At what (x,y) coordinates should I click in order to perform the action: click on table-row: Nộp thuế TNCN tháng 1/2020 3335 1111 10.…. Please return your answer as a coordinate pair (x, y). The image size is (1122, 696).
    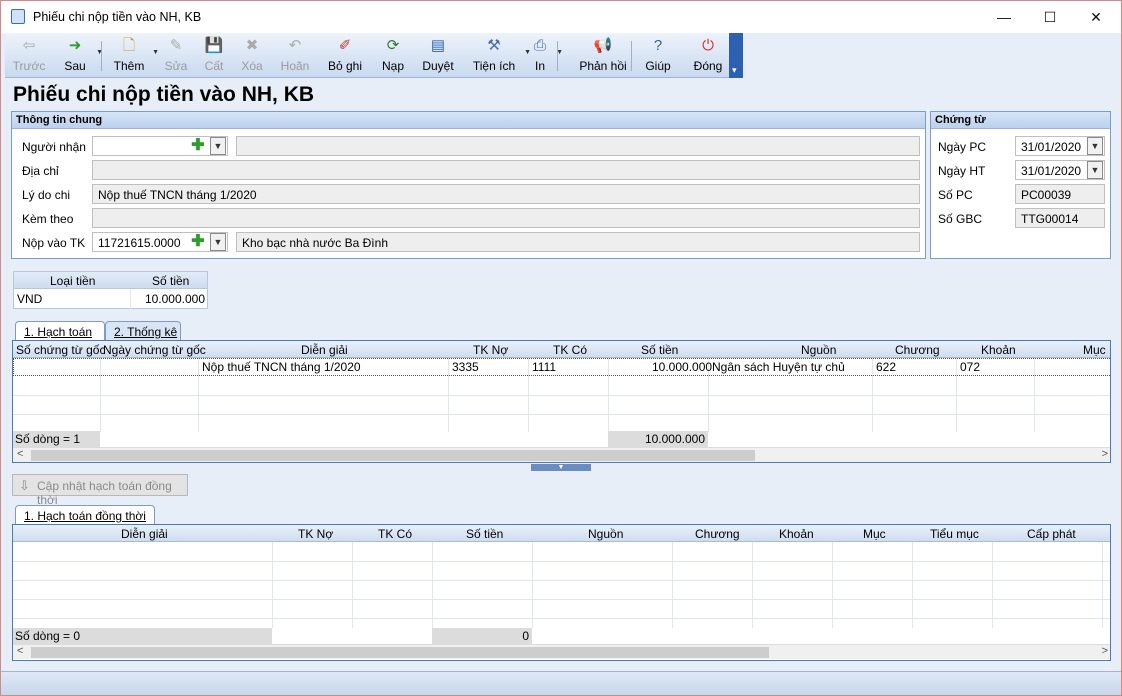
    Looking at the image, I should click on (561, 367).